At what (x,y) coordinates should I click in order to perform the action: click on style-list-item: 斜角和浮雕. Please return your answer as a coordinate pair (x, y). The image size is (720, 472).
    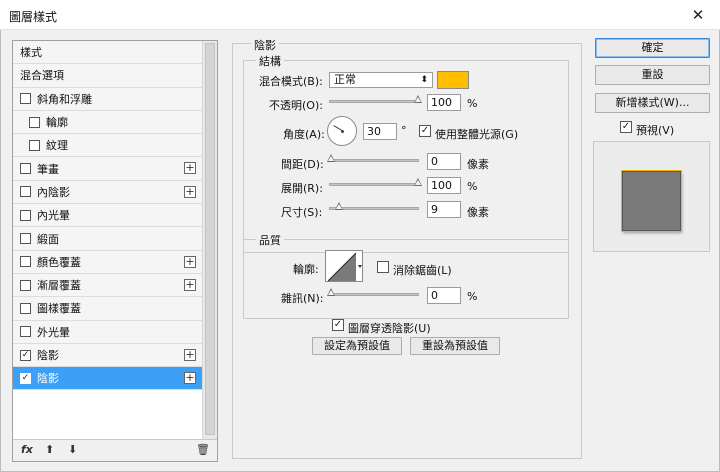
    Looking at the image, I should click on (107, 99).